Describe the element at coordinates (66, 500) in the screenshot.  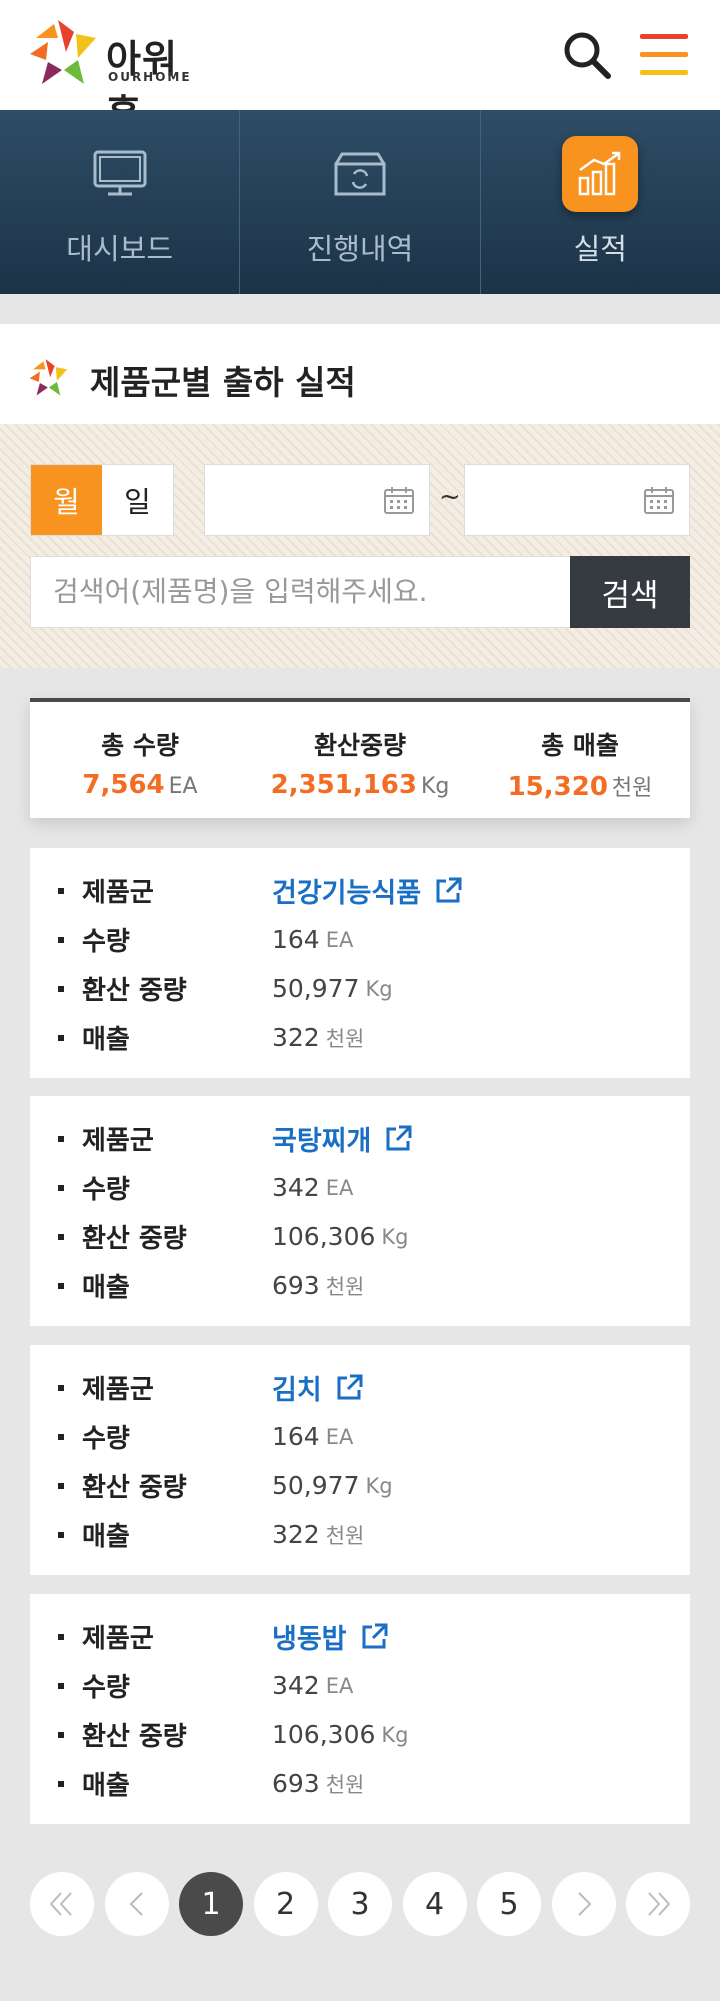
I see `toggle-month: 월` at that location.